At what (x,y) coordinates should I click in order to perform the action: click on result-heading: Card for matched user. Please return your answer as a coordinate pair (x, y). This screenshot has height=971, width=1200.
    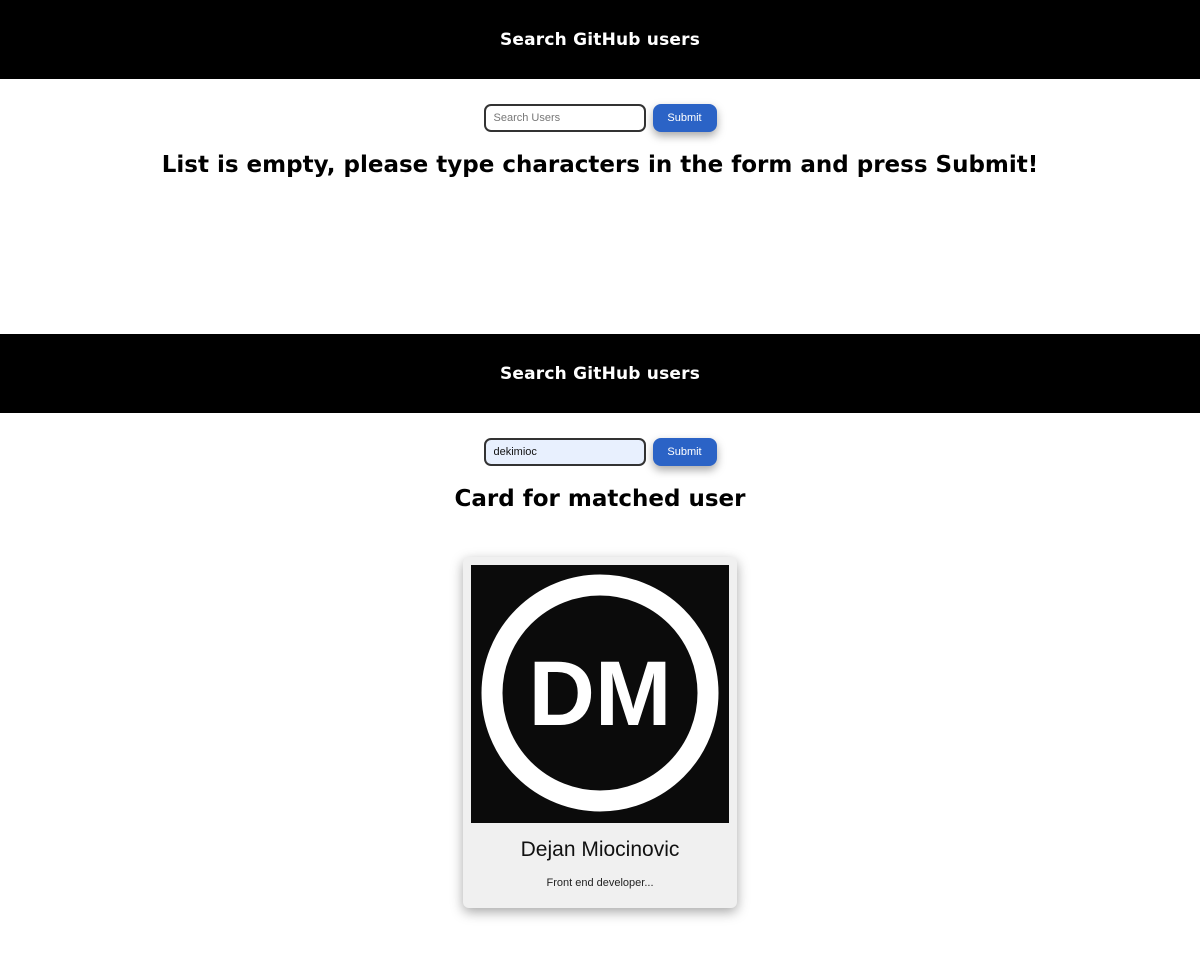
    Looking at the image, I should click on (600, 499).